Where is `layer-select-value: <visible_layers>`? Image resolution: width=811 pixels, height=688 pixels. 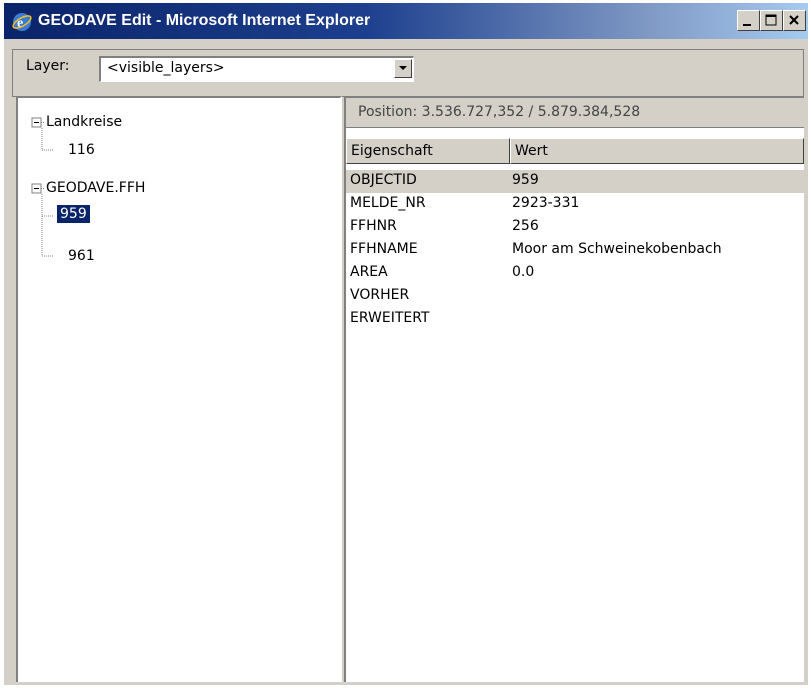 layer-select-value: <visible_layers> is located at coordinates (166, 68).